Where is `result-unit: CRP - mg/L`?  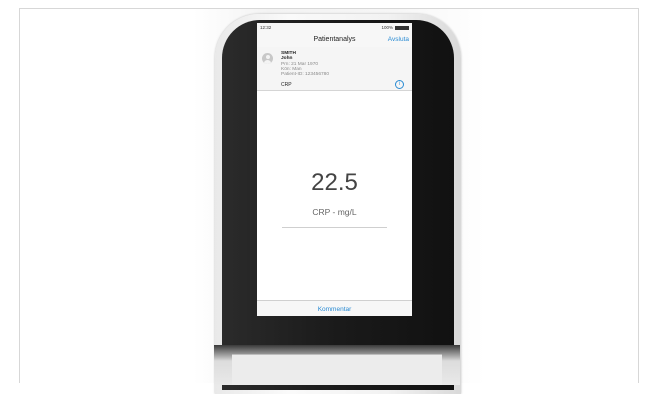
result-unit: CRP - mg/L is located at coordinates (334, 212).